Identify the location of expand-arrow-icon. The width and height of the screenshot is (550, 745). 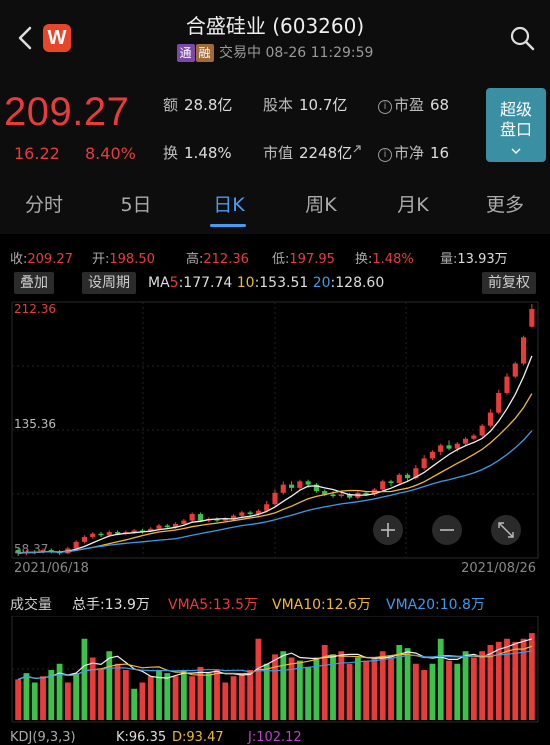
(357, 149).